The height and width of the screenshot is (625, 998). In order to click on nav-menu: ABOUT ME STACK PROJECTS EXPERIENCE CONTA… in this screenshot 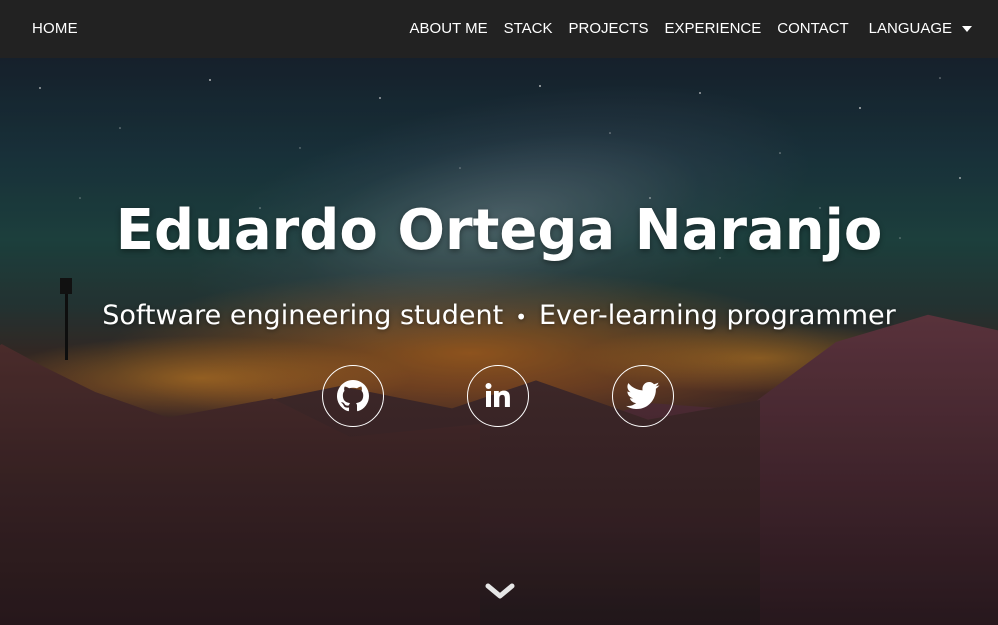, I will do `click(683, 28)`.